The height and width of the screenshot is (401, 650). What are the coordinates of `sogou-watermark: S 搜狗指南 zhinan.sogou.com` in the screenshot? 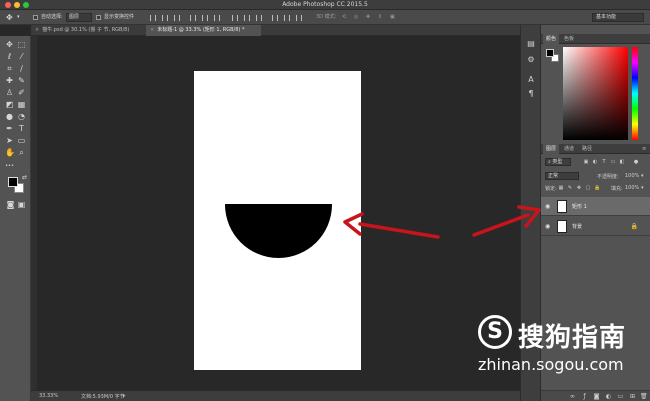 It's located at (553, 350).